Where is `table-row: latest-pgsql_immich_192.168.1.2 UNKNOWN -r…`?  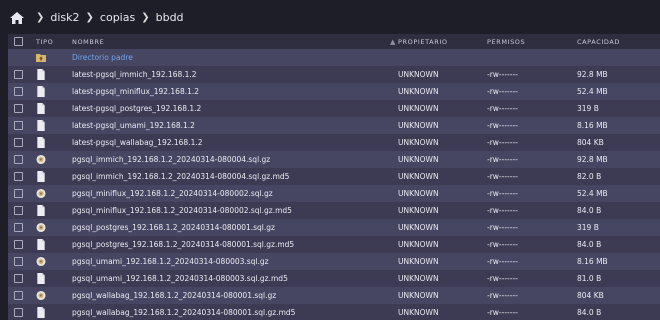 table-row: latest-pgsql_immich_192.168.1.2 UNKNOWN -r… is located at coordinates (334, 74).